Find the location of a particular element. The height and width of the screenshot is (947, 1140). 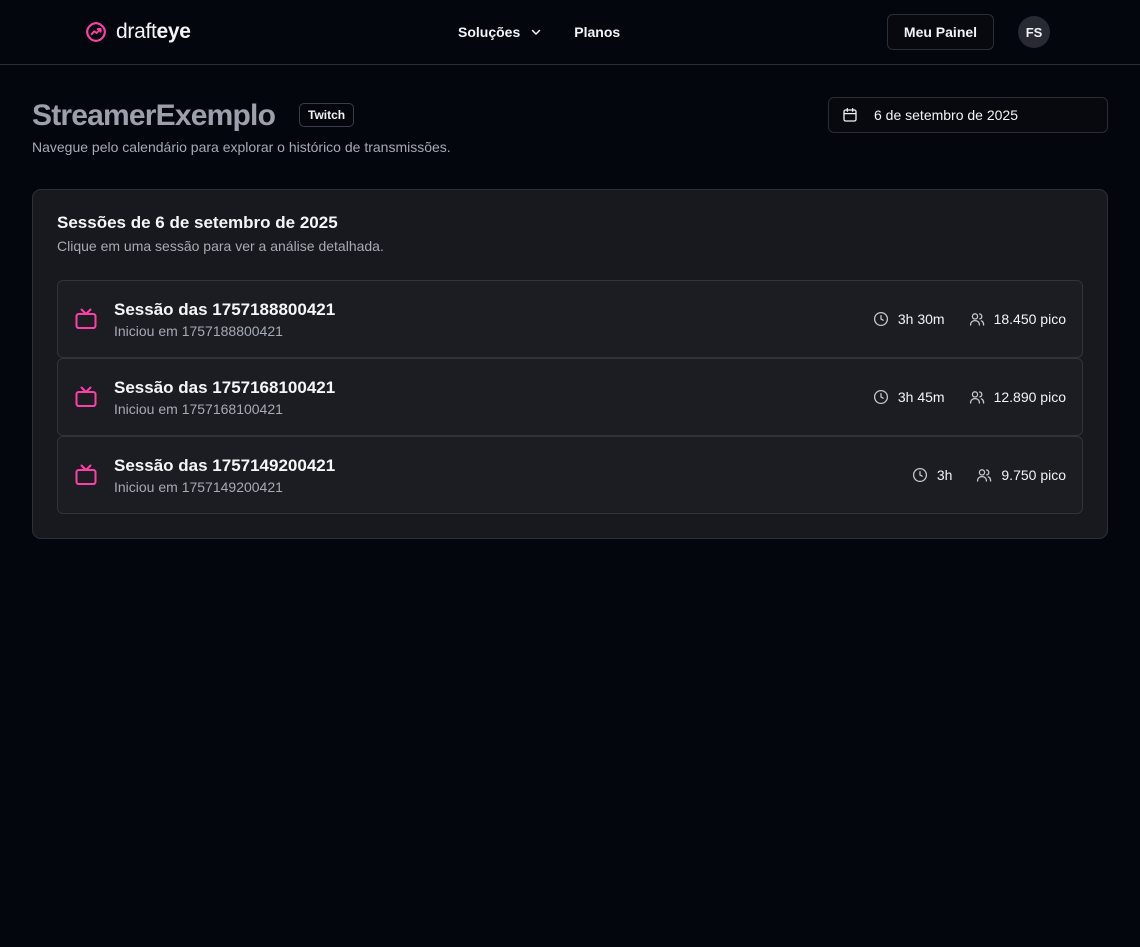

nav-planos: Planos is located at coordinates (597, 32).